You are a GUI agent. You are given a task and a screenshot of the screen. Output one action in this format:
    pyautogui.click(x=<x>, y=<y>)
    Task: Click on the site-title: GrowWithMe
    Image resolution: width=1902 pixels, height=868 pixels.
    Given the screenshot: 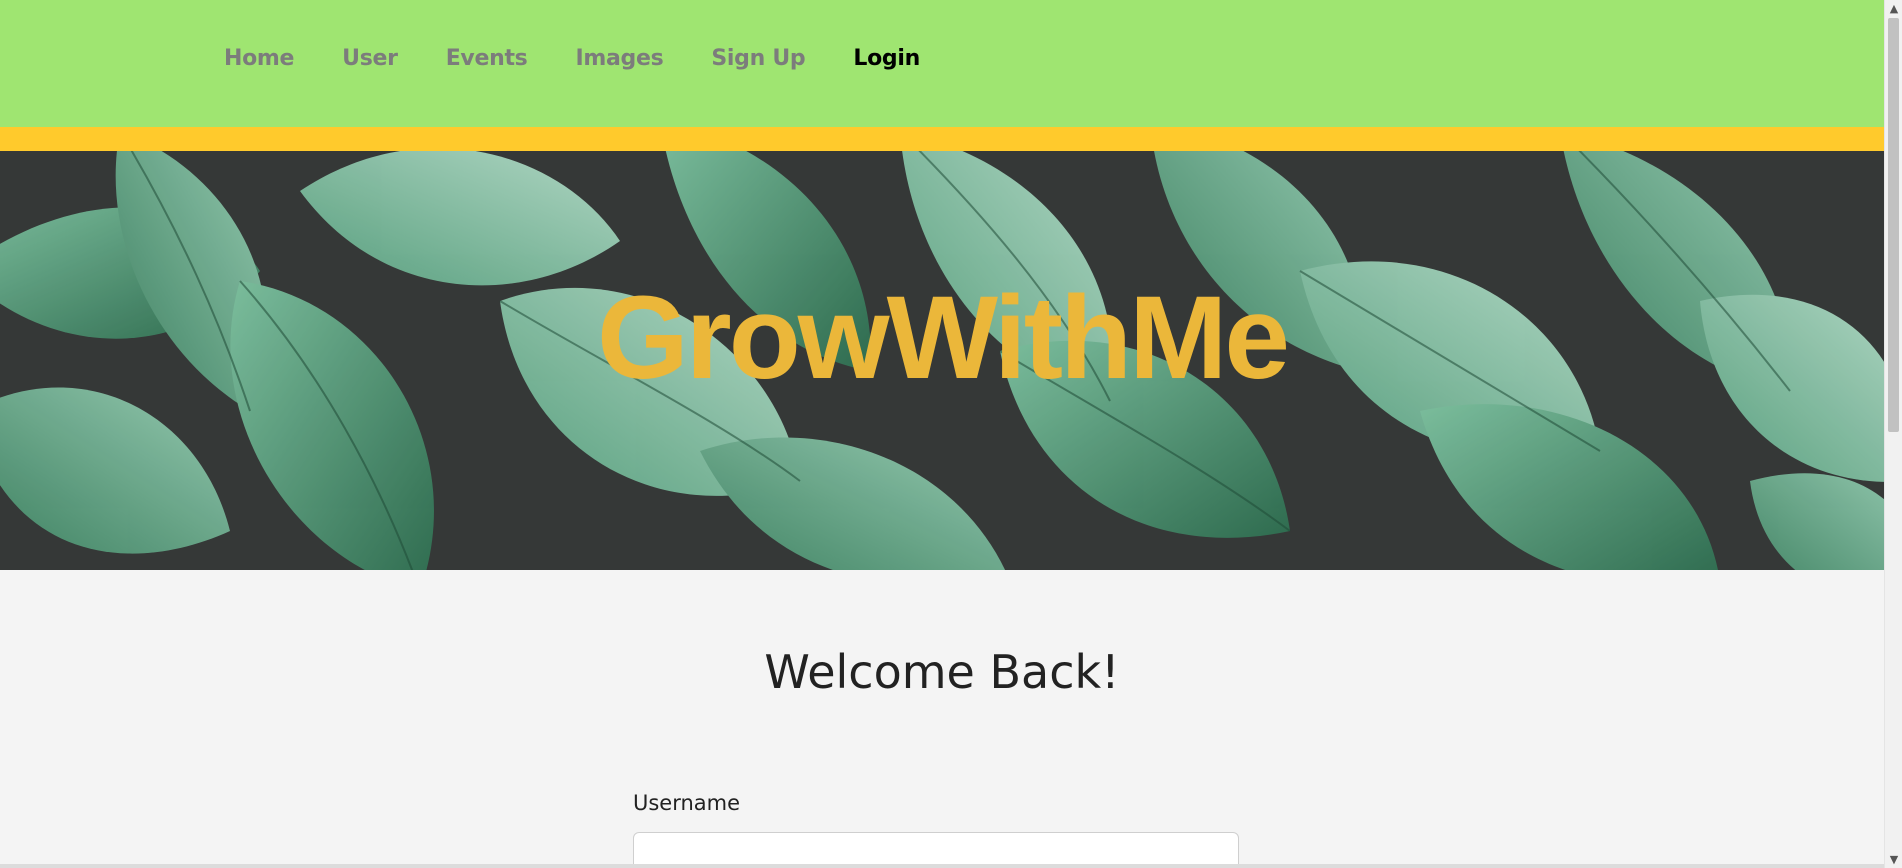 What is the action you would take?
    pyautogui.click(x=943, y=338)
    